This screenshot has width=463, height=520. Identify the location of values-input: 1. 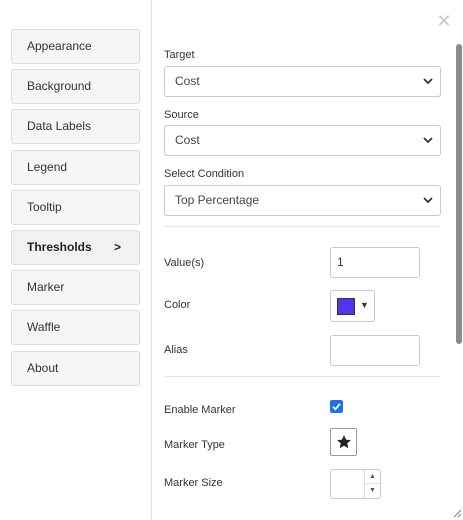
(375, 262).